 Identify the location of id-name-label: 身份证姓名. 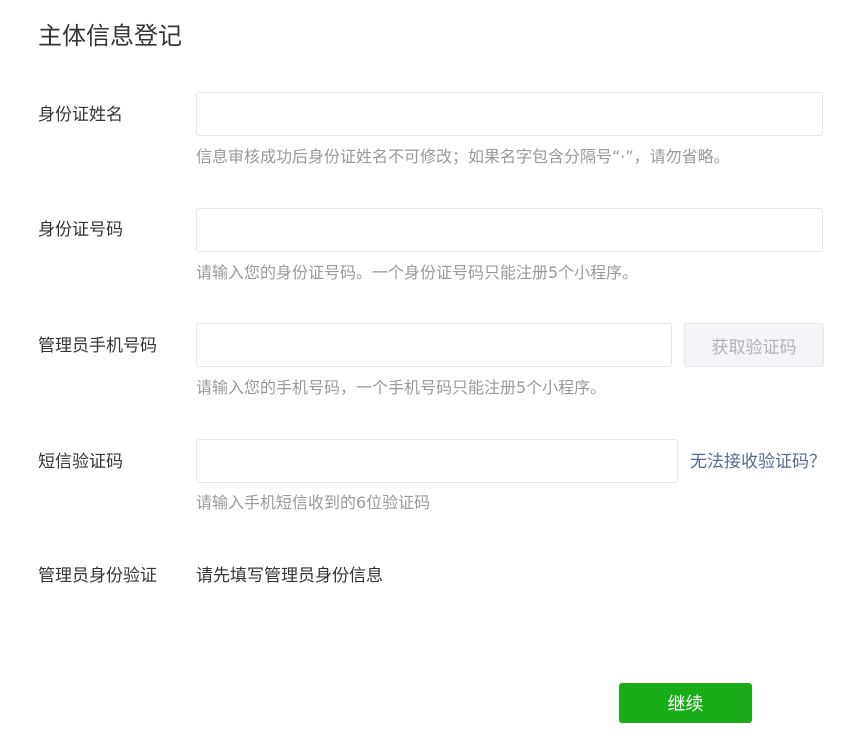
(80, 115).